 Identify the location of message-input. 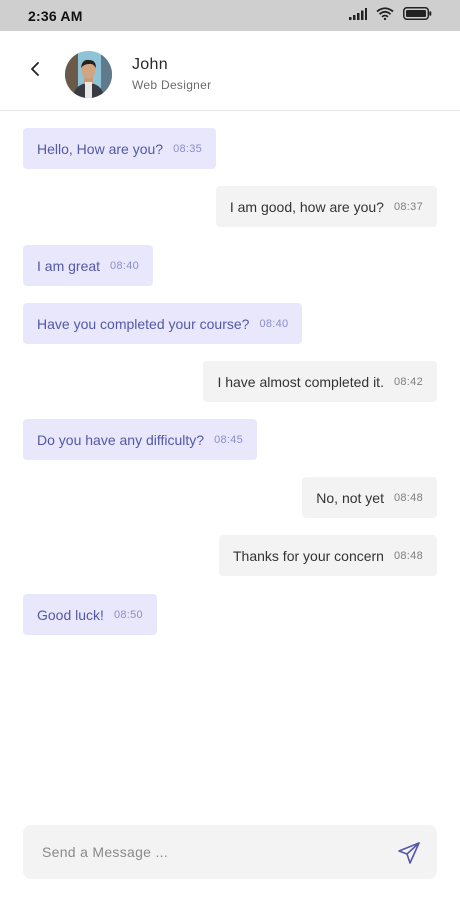
(203, 852).